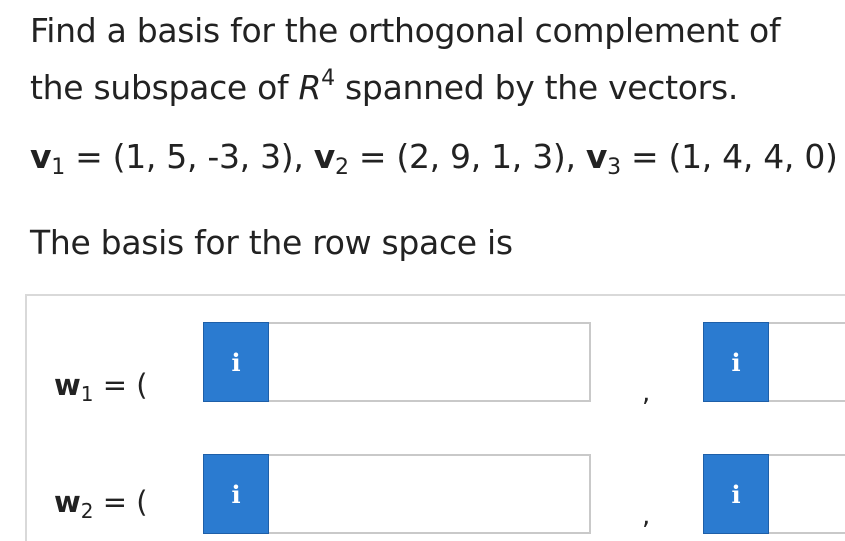 This screenshot has height=541, width=845. Describe the element at coordinates (536, 87) in the screenshot. I see `question-suffix: spanned by the vectors.` at that location.